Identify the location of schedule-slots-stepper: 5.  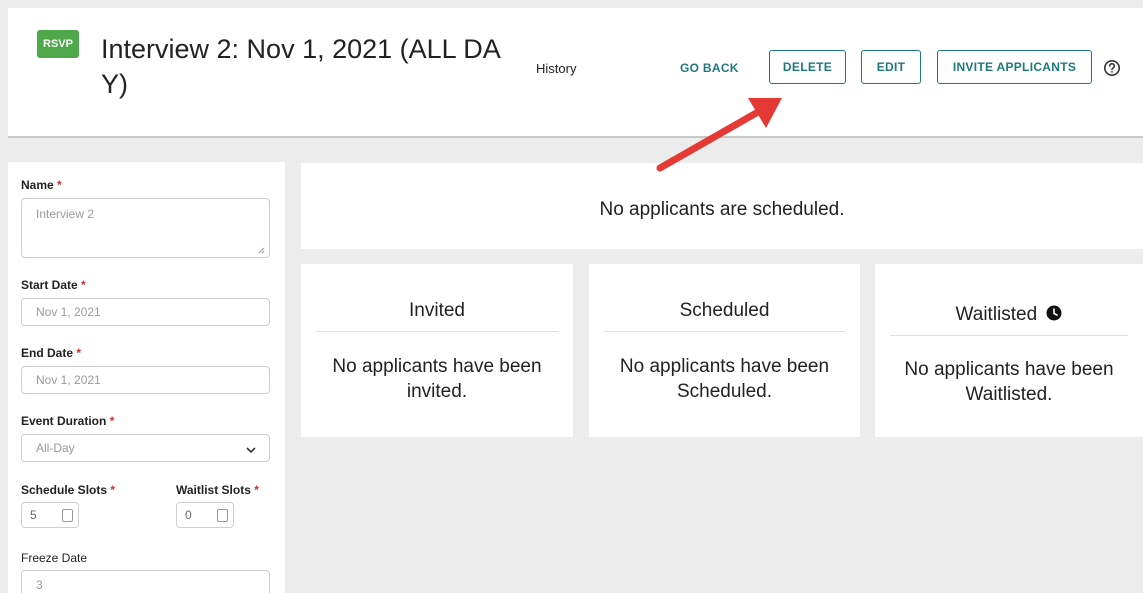
(50, 515).